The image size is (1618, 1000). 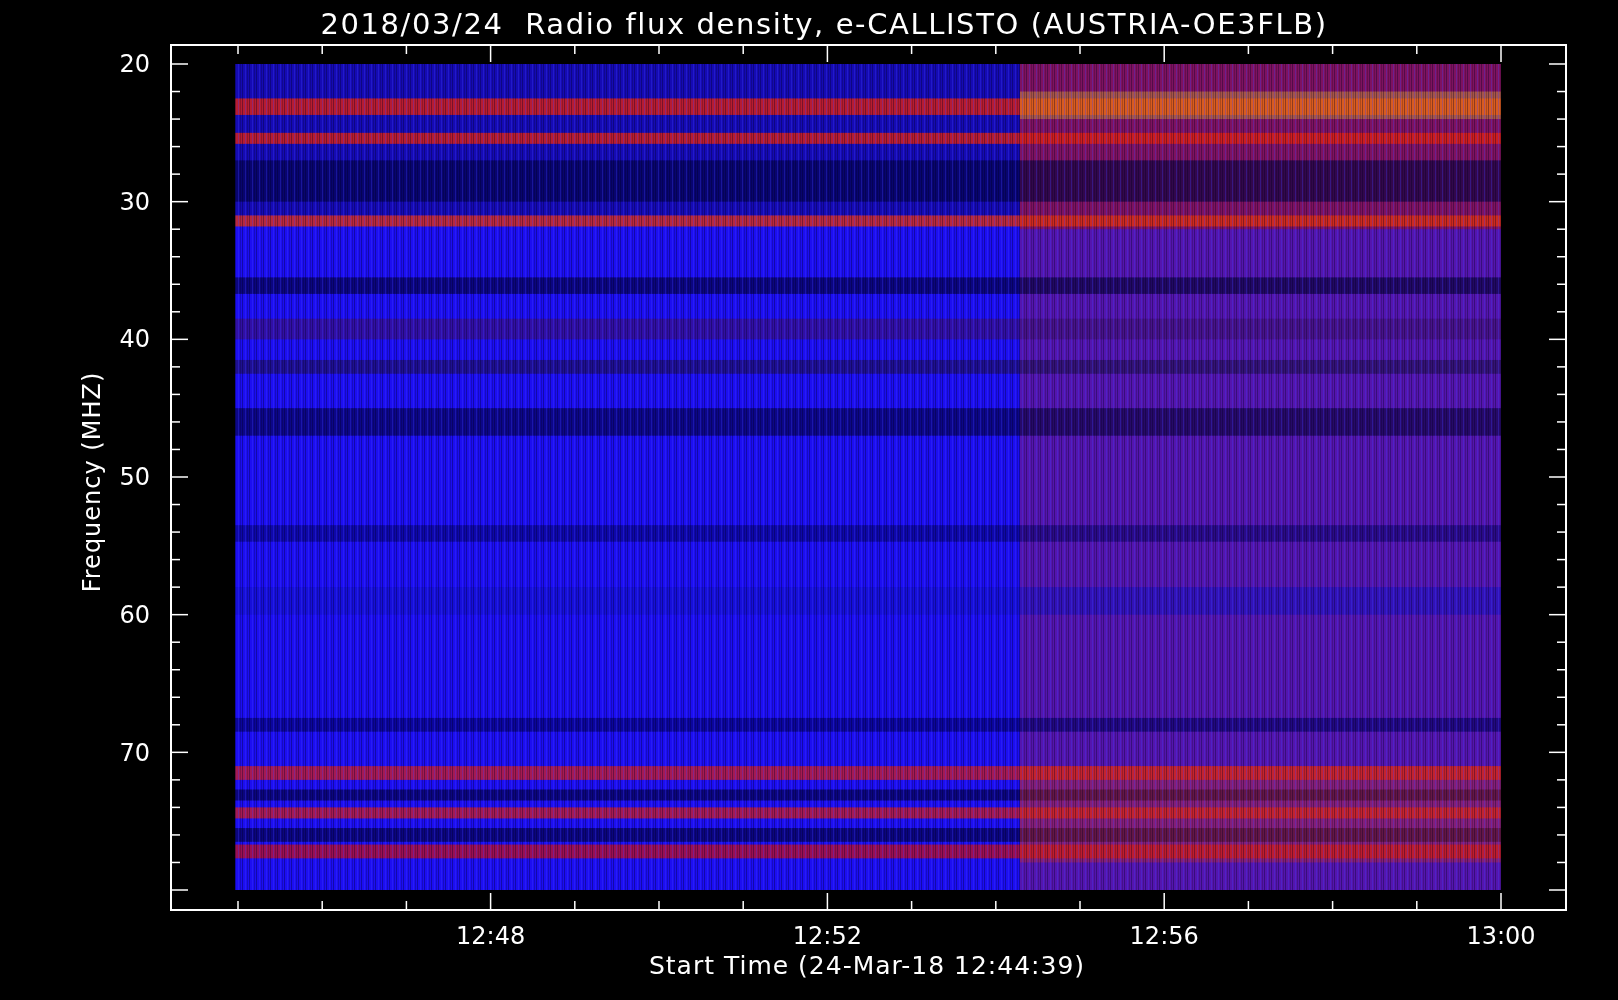 I want to click on chart-title: 2018/03/24 Radio flux density, e-CALLISTO (AUSTRIA-OE3FLB), so click(x=824, y=24).